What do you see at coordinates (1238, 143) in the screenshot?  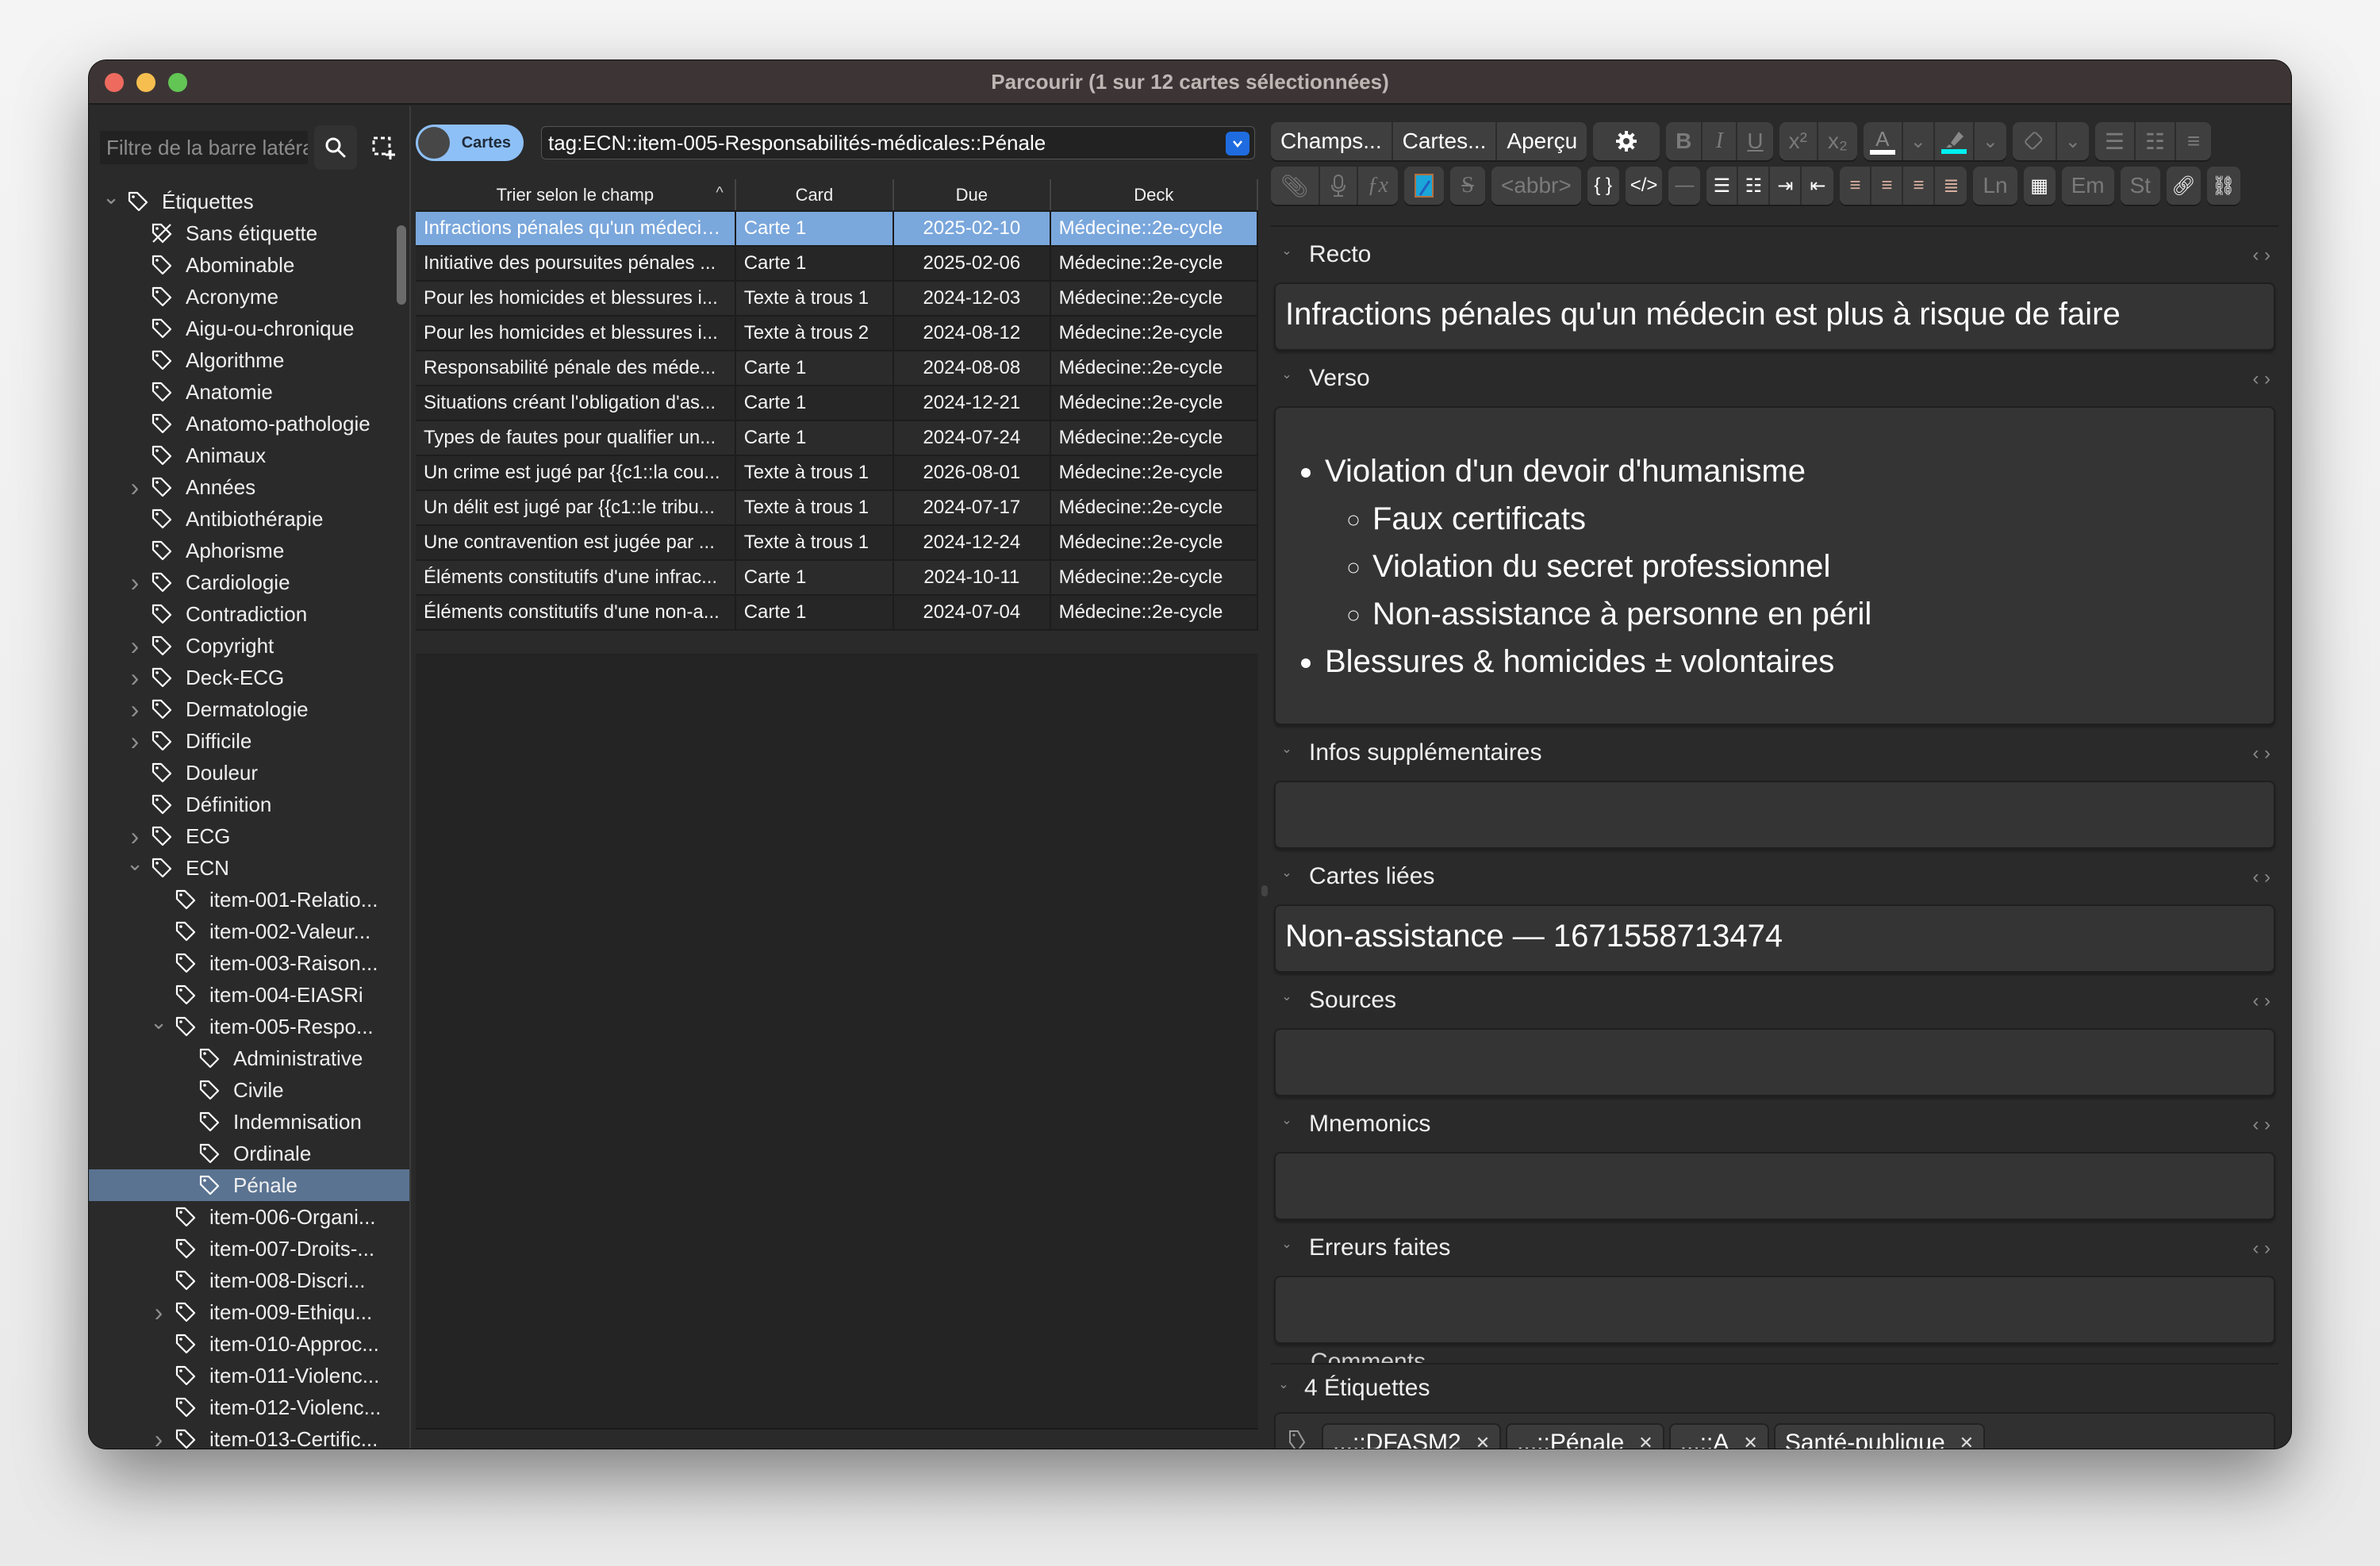 I see `search-history-dropdown` at bounding box center [1238, 143].